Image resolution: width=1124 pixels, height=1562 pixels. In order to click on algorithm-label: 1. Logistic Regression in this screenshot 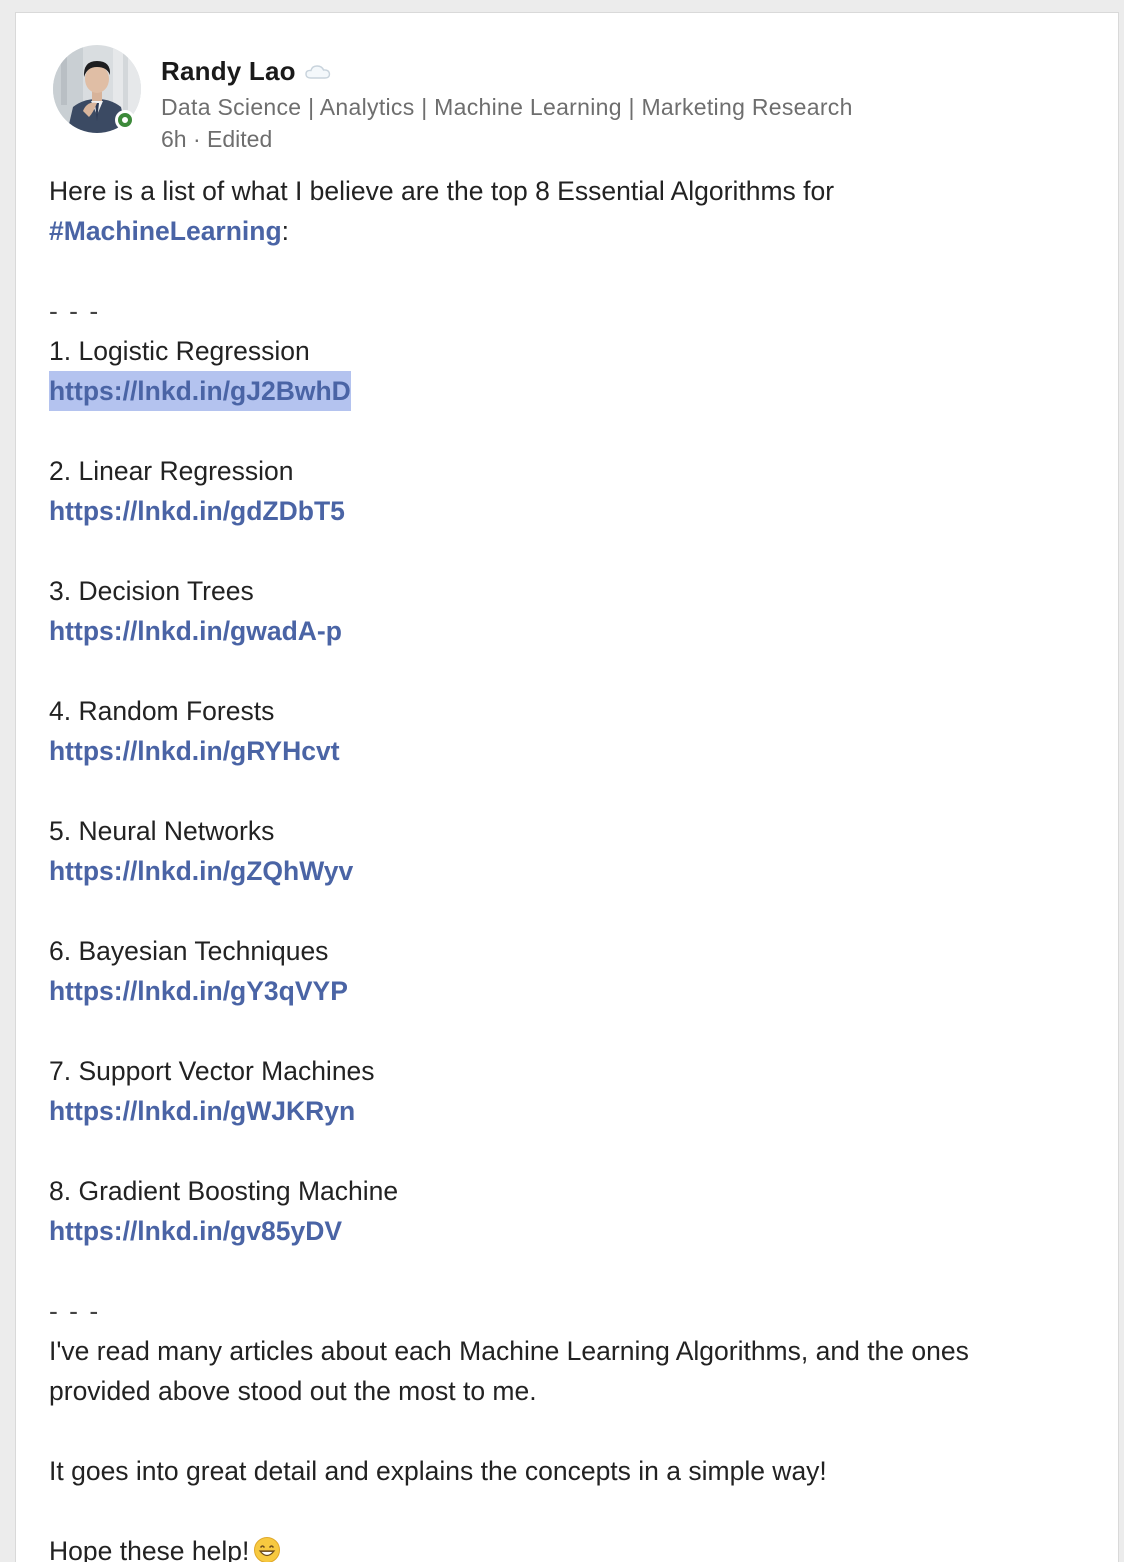, I will do `click(179, 351)`.